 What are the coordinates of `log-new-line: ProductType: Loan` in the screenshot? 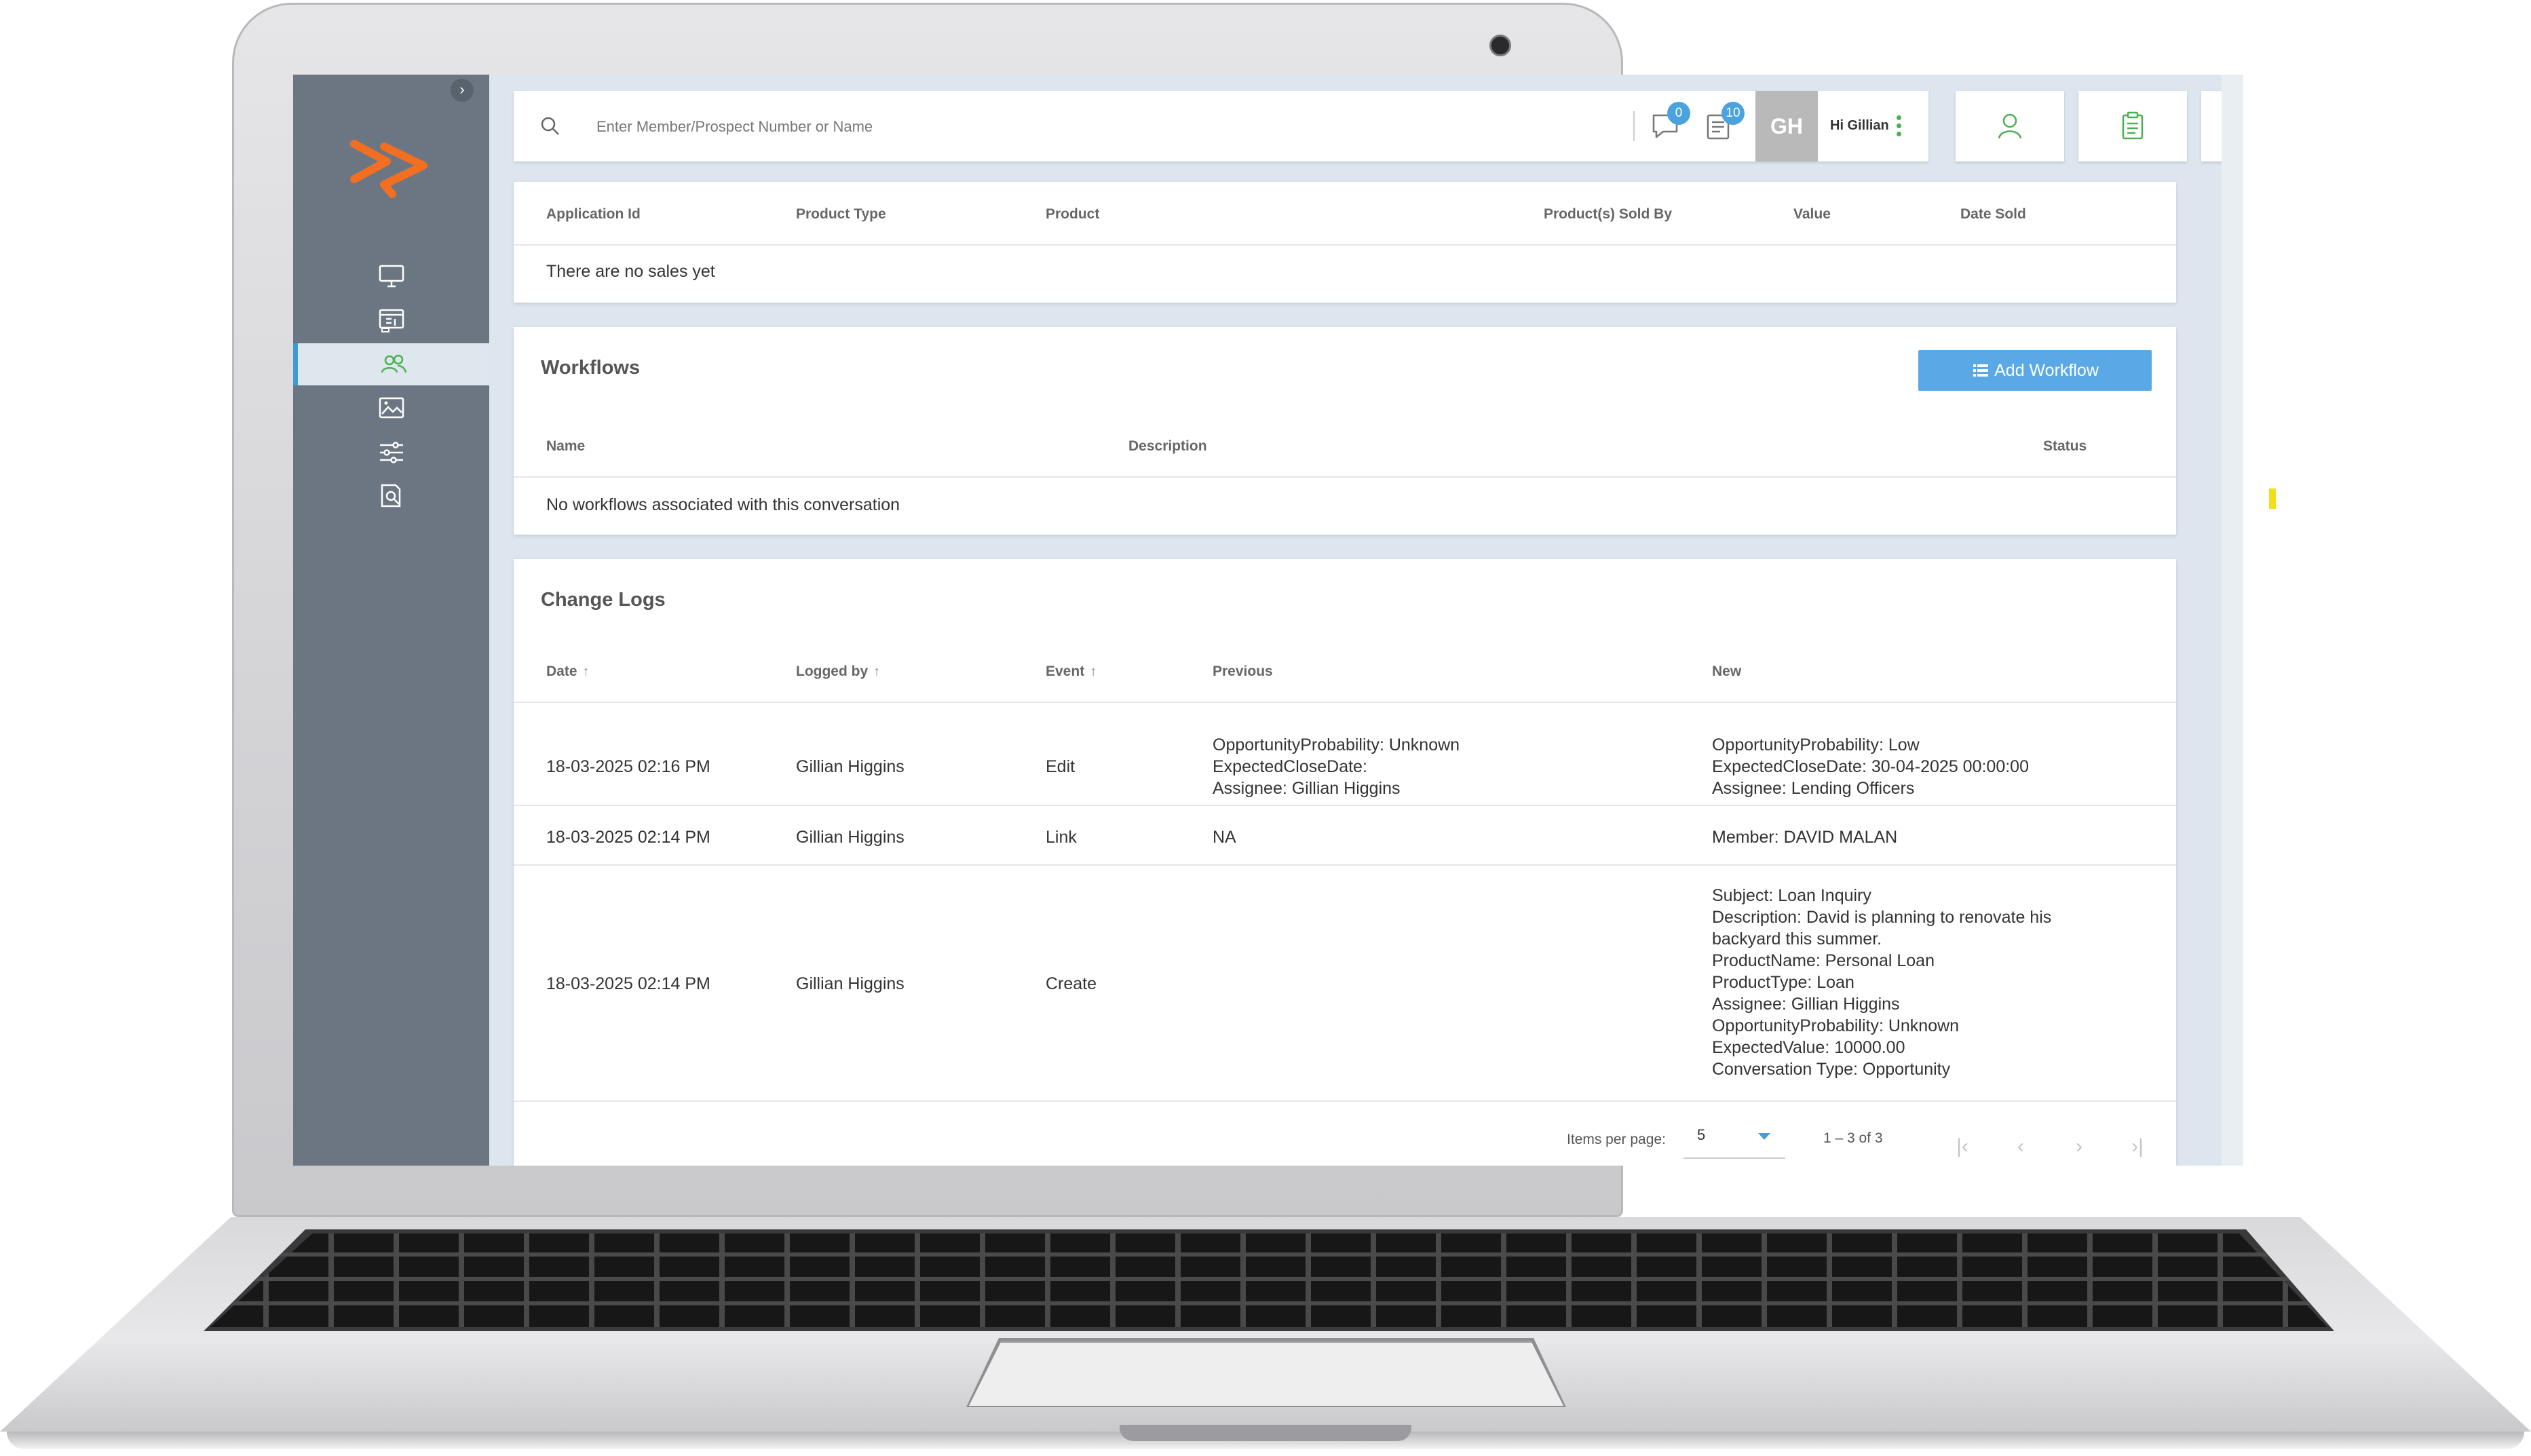 It's located at (1783, 982).